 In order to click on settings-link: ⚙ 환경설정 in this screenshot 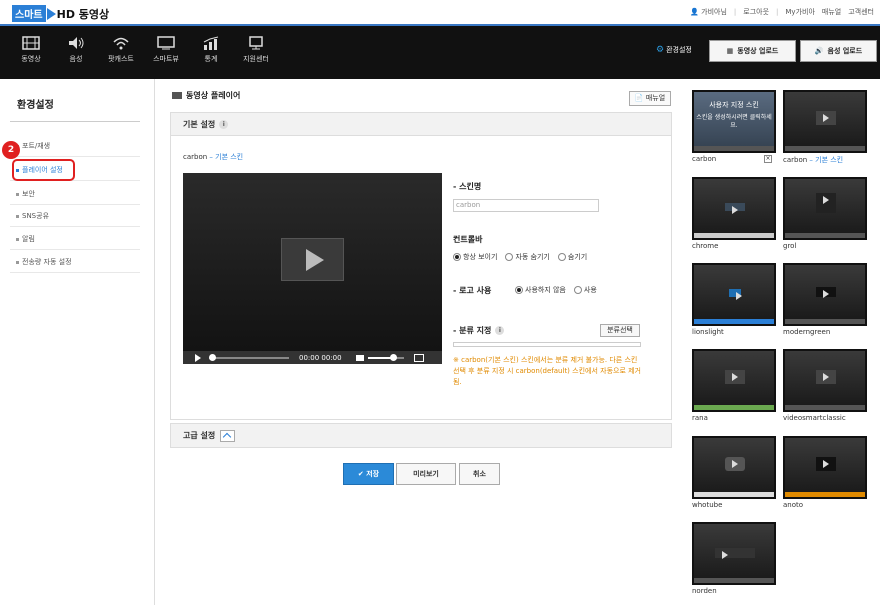, I will do `click(674, 50)`.